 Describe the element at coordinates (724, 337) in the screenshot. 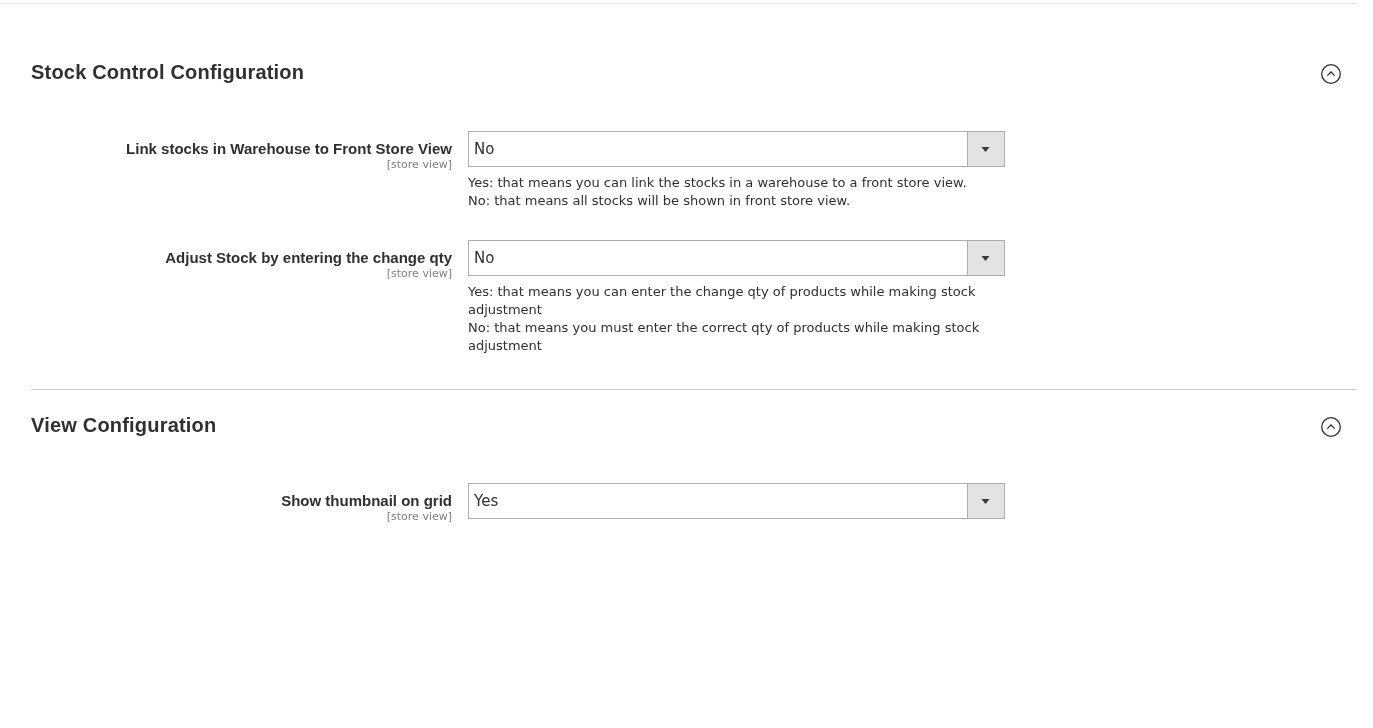

I see `field-note: No: that means you must enter the correct qty of products while making stock adjustment` at that location.